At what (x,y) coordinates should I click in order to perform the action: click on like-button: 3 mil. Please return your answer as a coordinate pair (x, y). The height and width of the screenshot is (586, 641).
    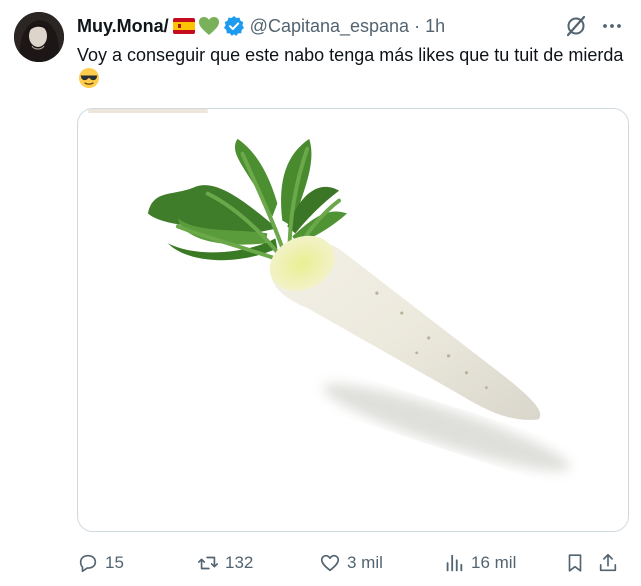
    Looking at the image, I should click on (351, 563).